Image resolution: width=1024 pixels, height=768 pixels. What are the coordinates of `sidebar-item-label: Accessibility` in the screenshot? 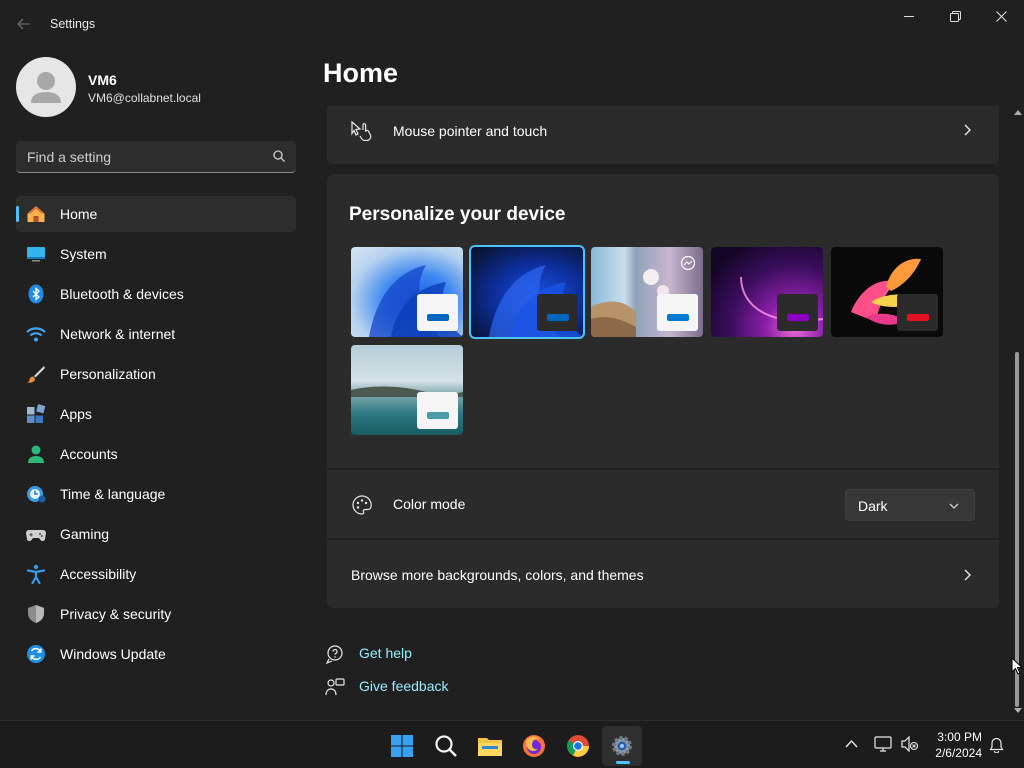 It's located at (98, 574).